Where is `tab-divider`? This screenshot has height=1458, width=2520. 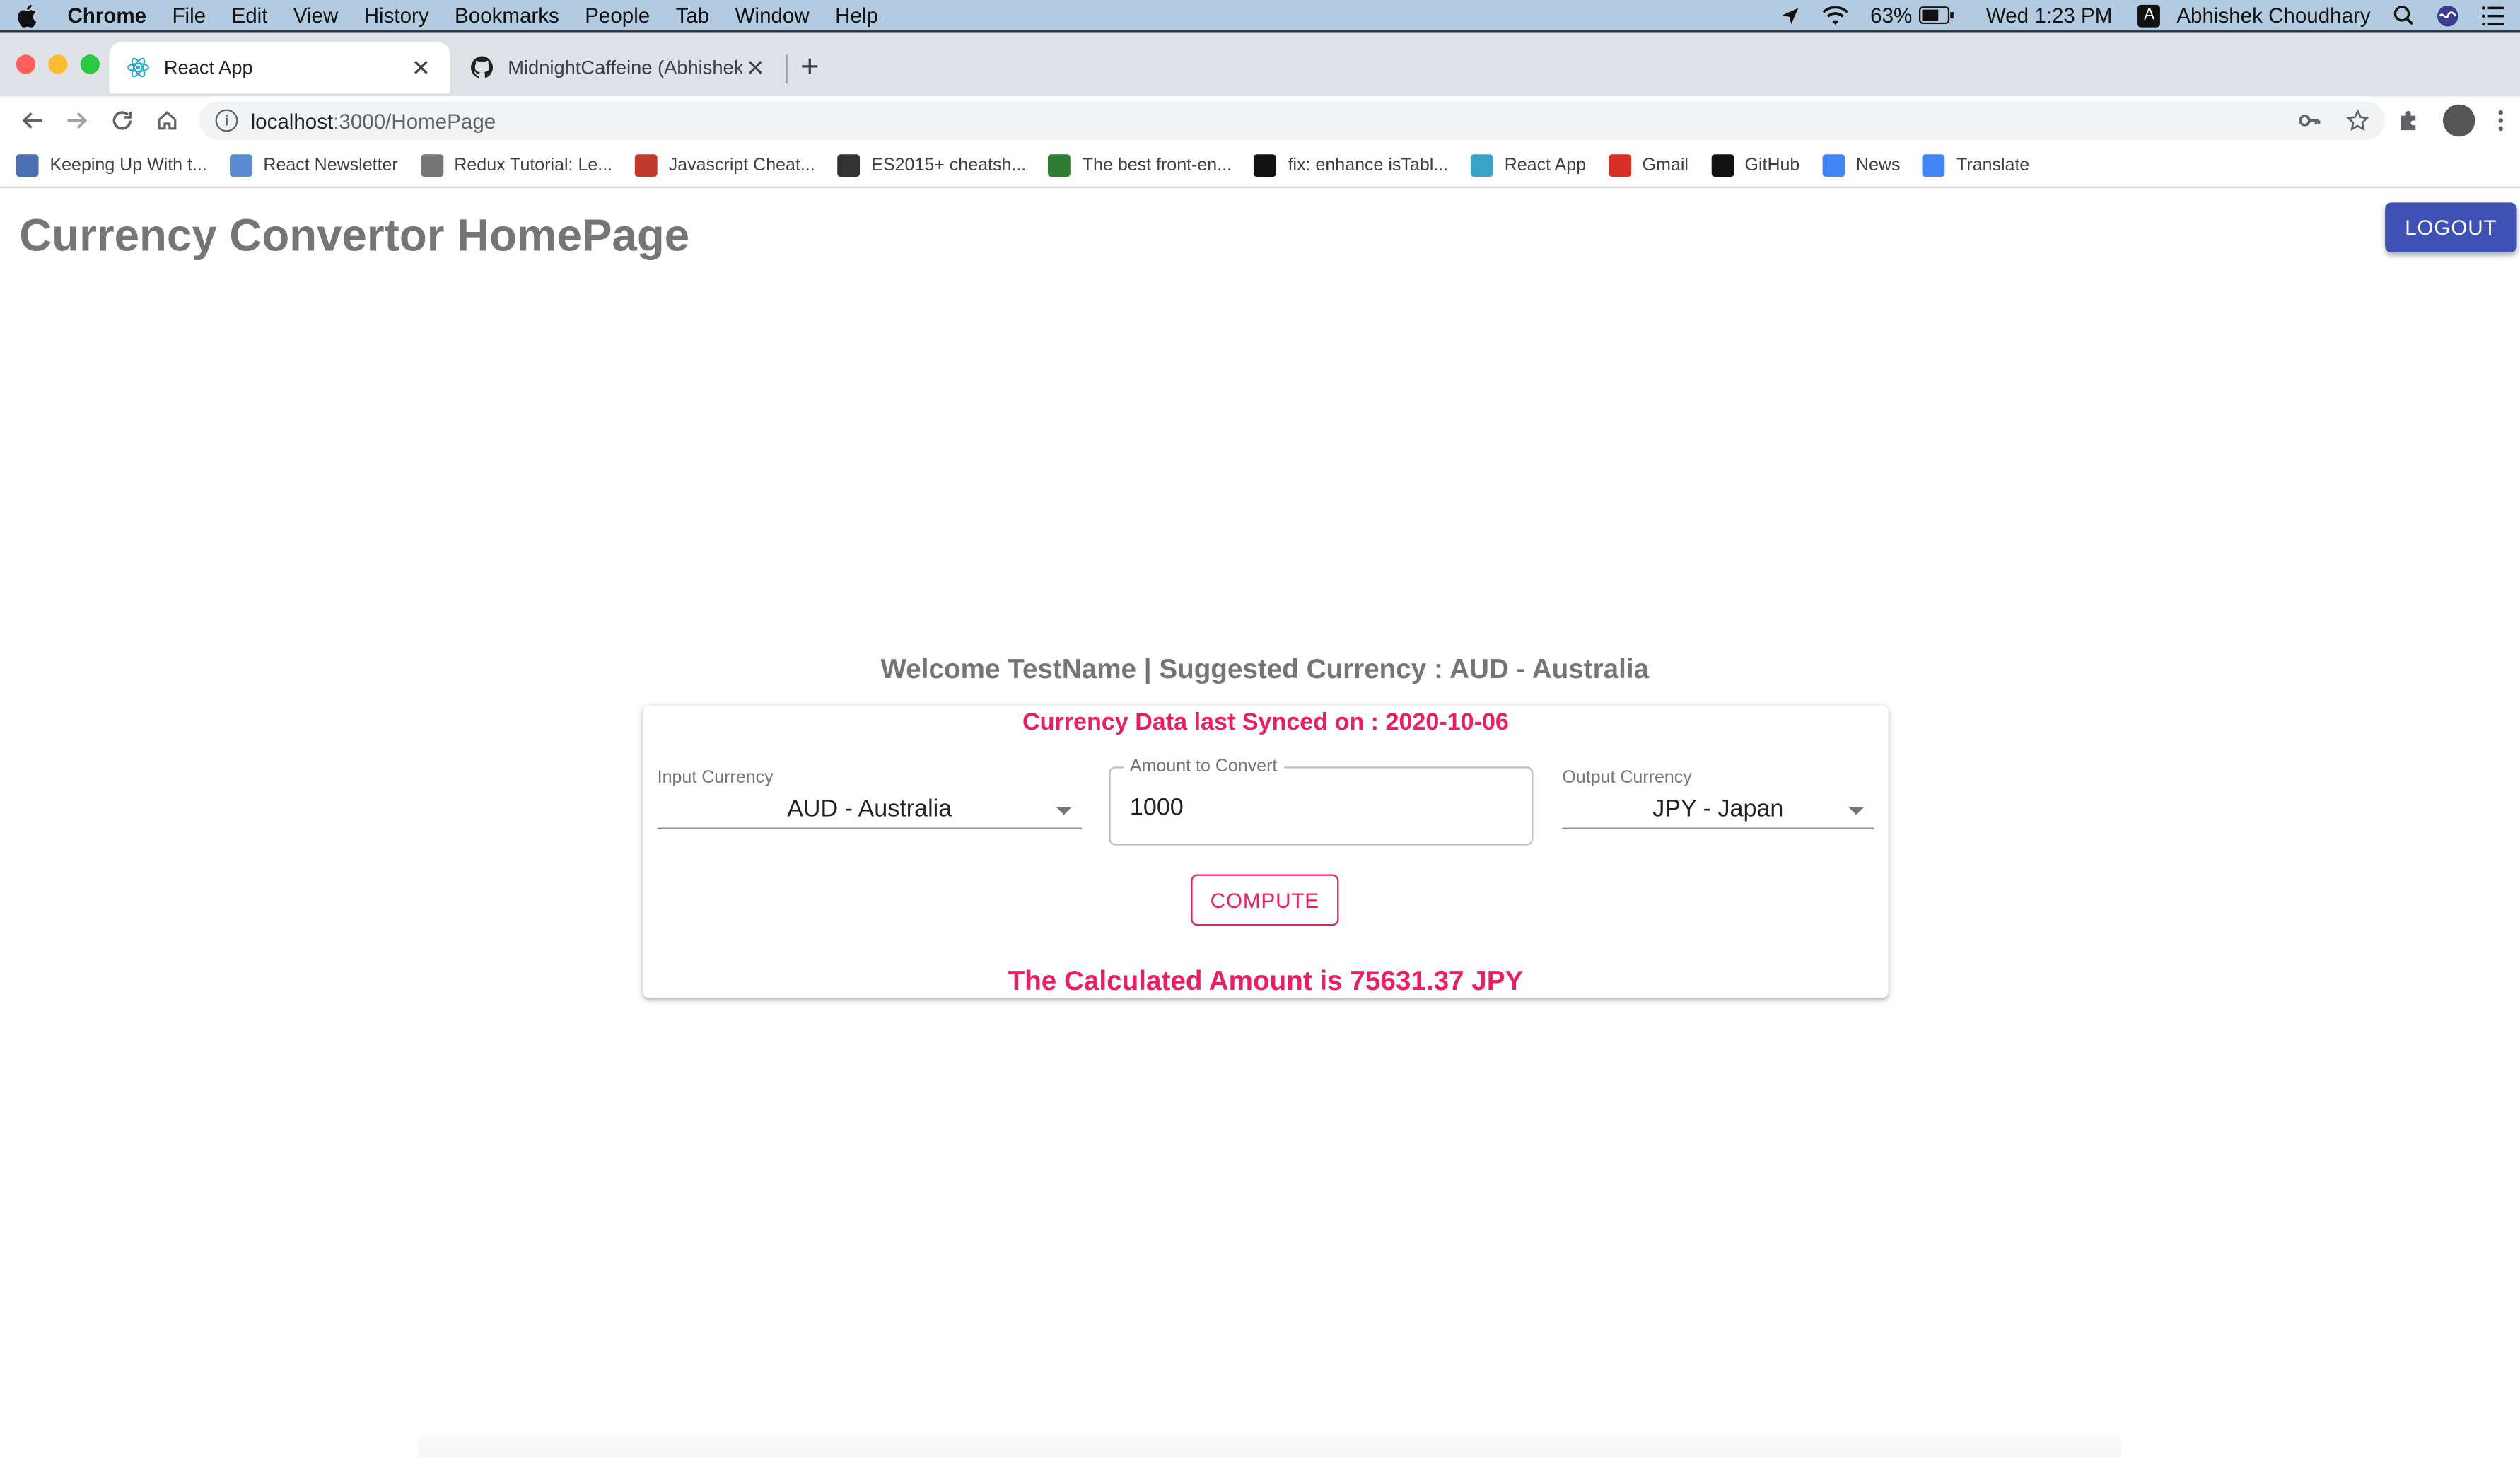 tab-divider is located at coordinates (787, 69).